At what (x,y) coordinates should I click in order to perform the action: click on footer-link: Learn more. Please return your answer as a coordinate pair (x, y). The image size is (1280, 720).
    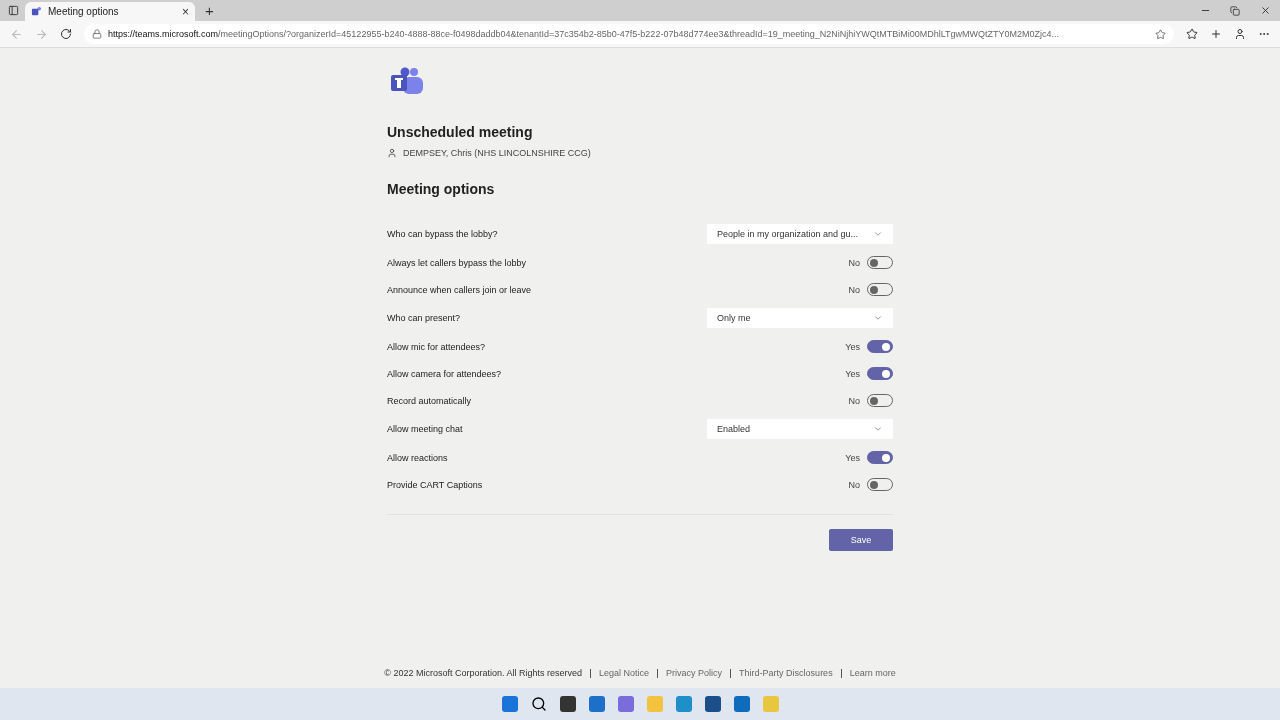
    Looking at the image, I should click on (872, 673).